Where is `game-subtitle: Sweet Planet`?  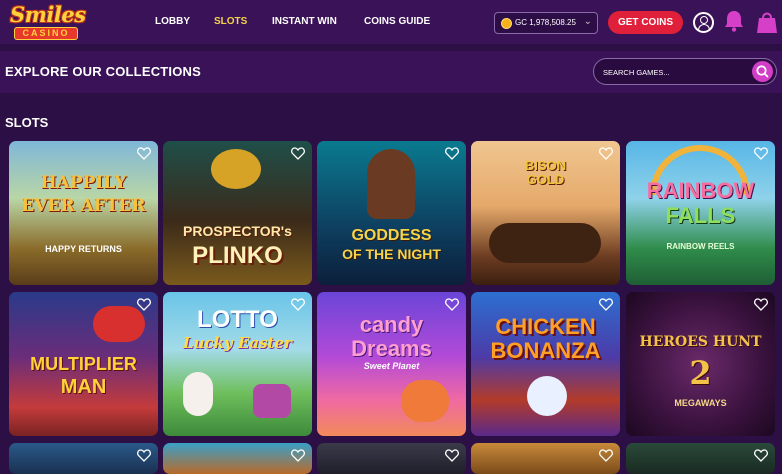
game-subtitle: Sweet Planet is located at coordinates (391, 366).